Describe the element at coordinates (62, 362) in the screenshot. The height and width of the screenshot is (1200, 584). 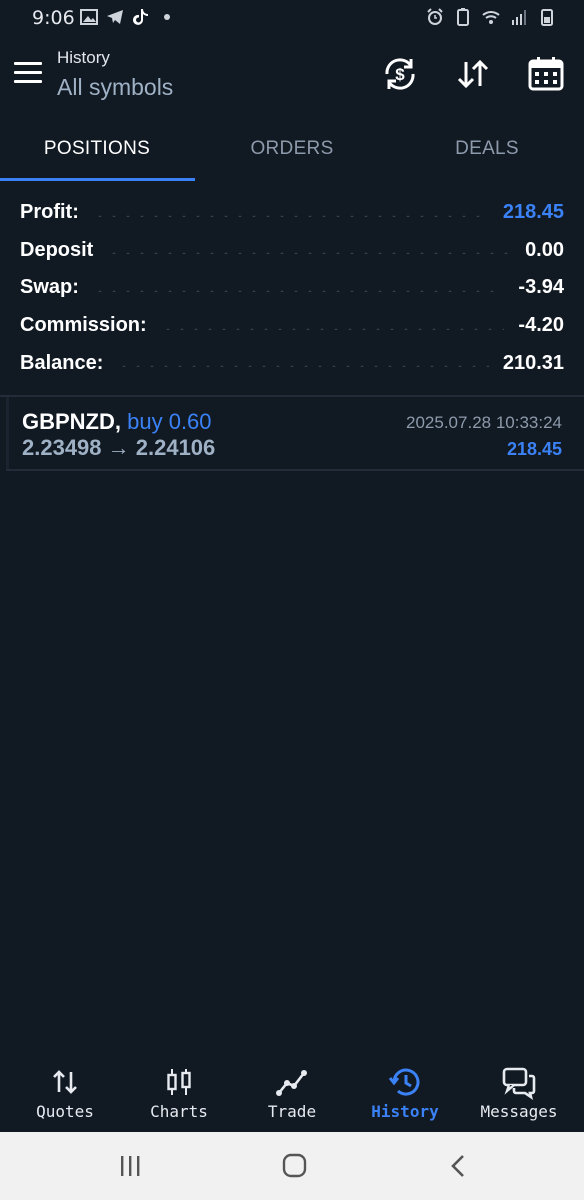
I see `summary-label: Balance:` at that location.